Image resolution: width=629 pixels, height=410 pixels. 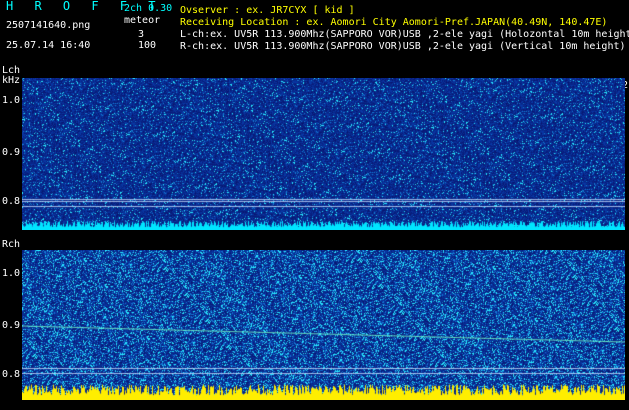 What do you see at coordinates (11, 273) in the screenshot?
I see `rch-freq-tick: 1.0` at bounding box center [11, 273].